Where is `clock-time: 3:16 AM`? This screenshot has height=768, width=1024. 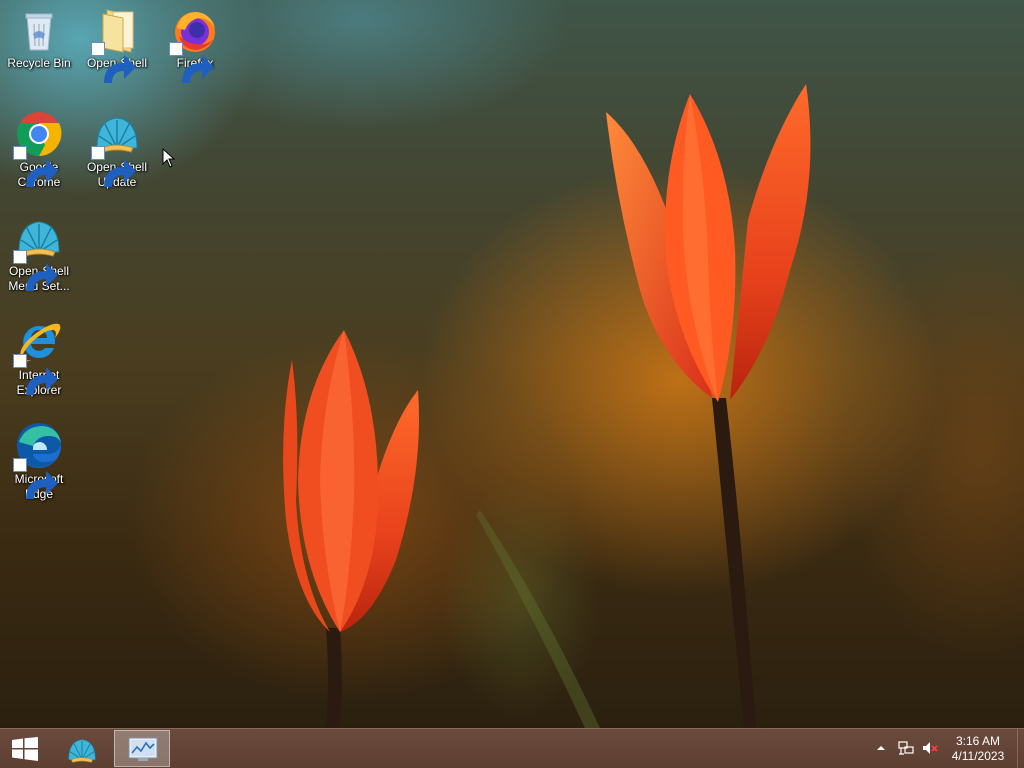
clock-time: 3:16 AM is located at coordinates (978, 741).